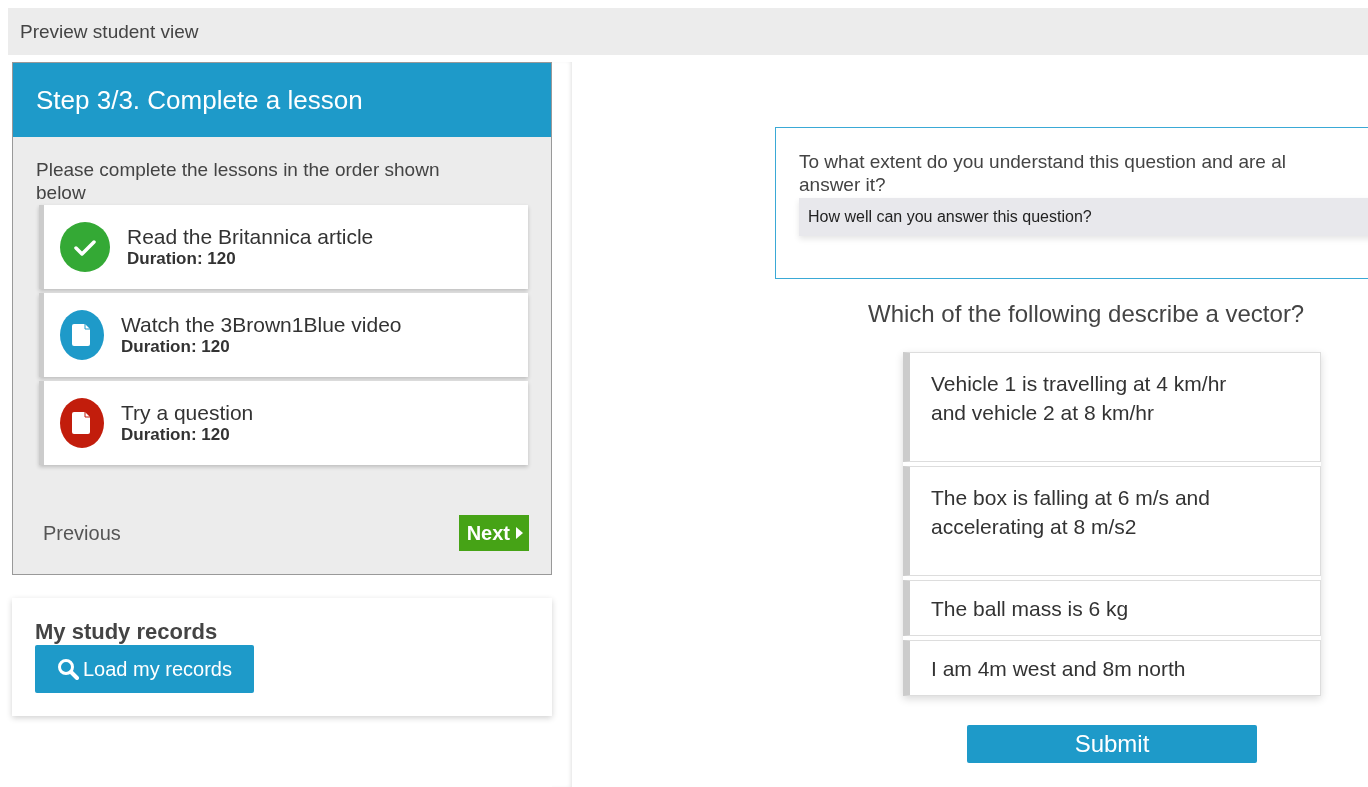  Describe the element at coordinates (1083, 217) in the screenshot. I see `confidence-field: How well can you answer this question?` at that location.